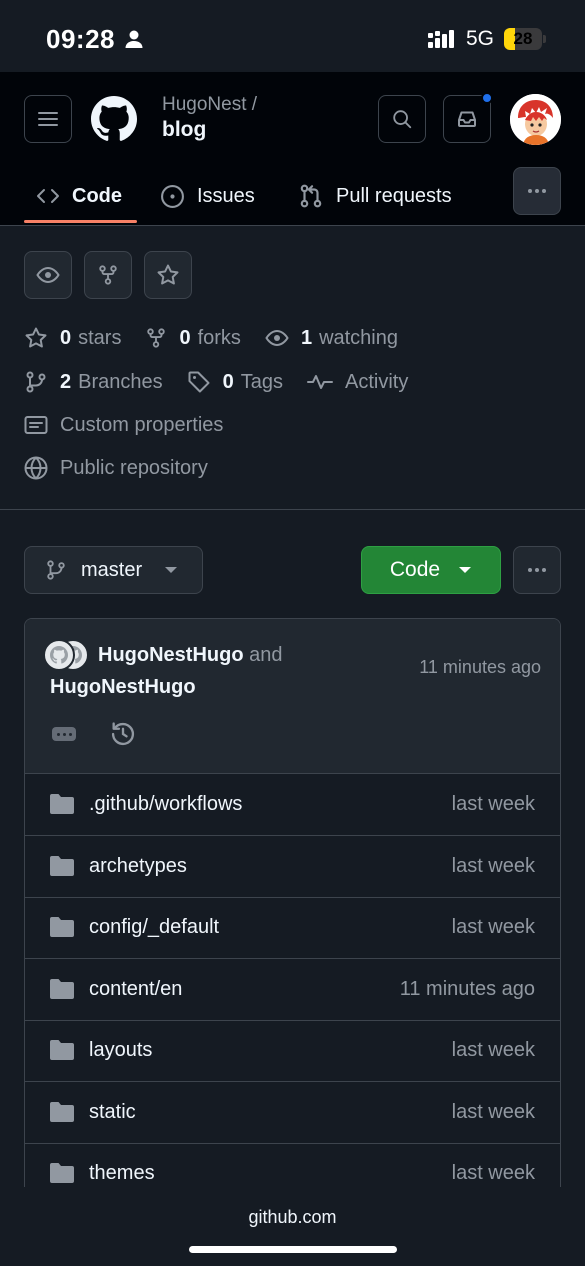 The image size is (585, 1266). I want to click on watching-label: watching, so click(358, 337).